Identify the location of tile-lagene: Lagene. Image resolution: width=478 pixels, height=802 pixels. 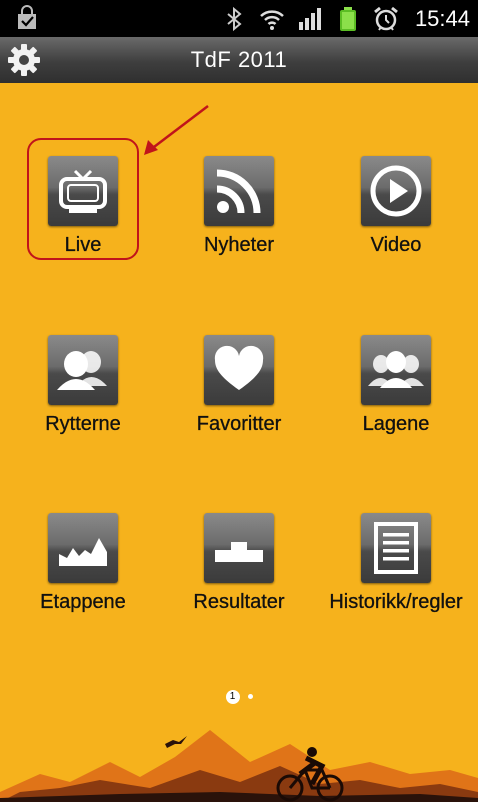
(396, 395).